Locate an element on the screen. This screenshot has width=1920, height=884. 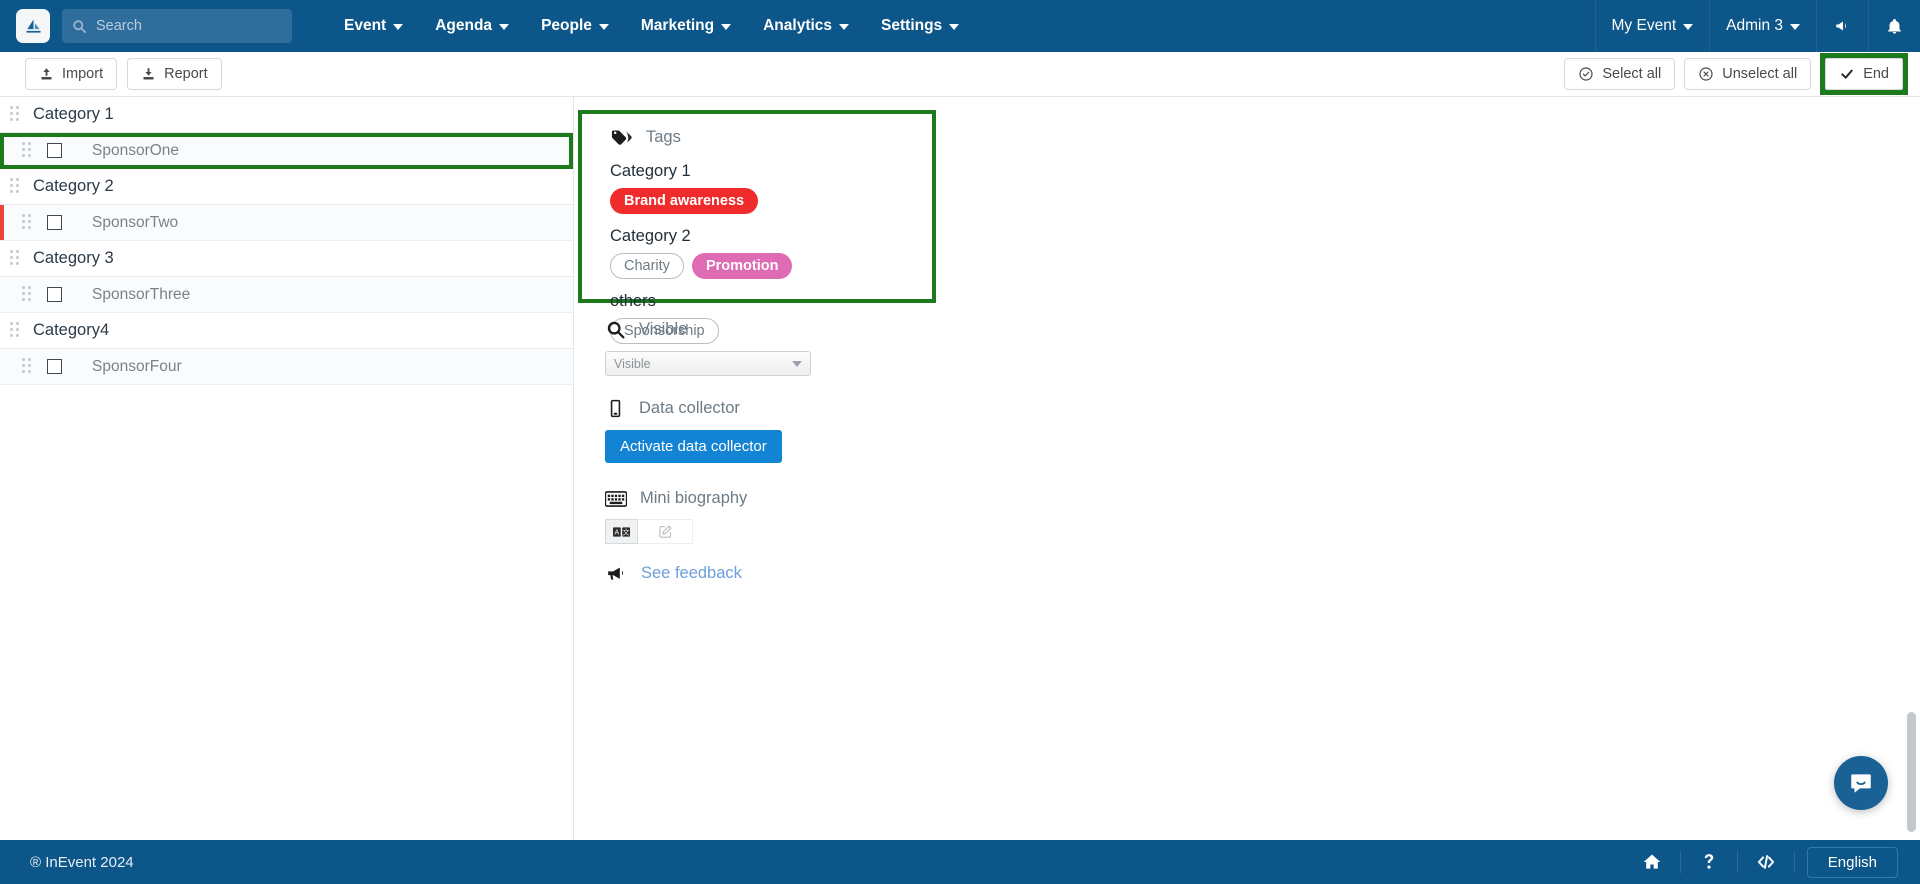
data-collector-header: Data collector is located at coordinates (693, 408).